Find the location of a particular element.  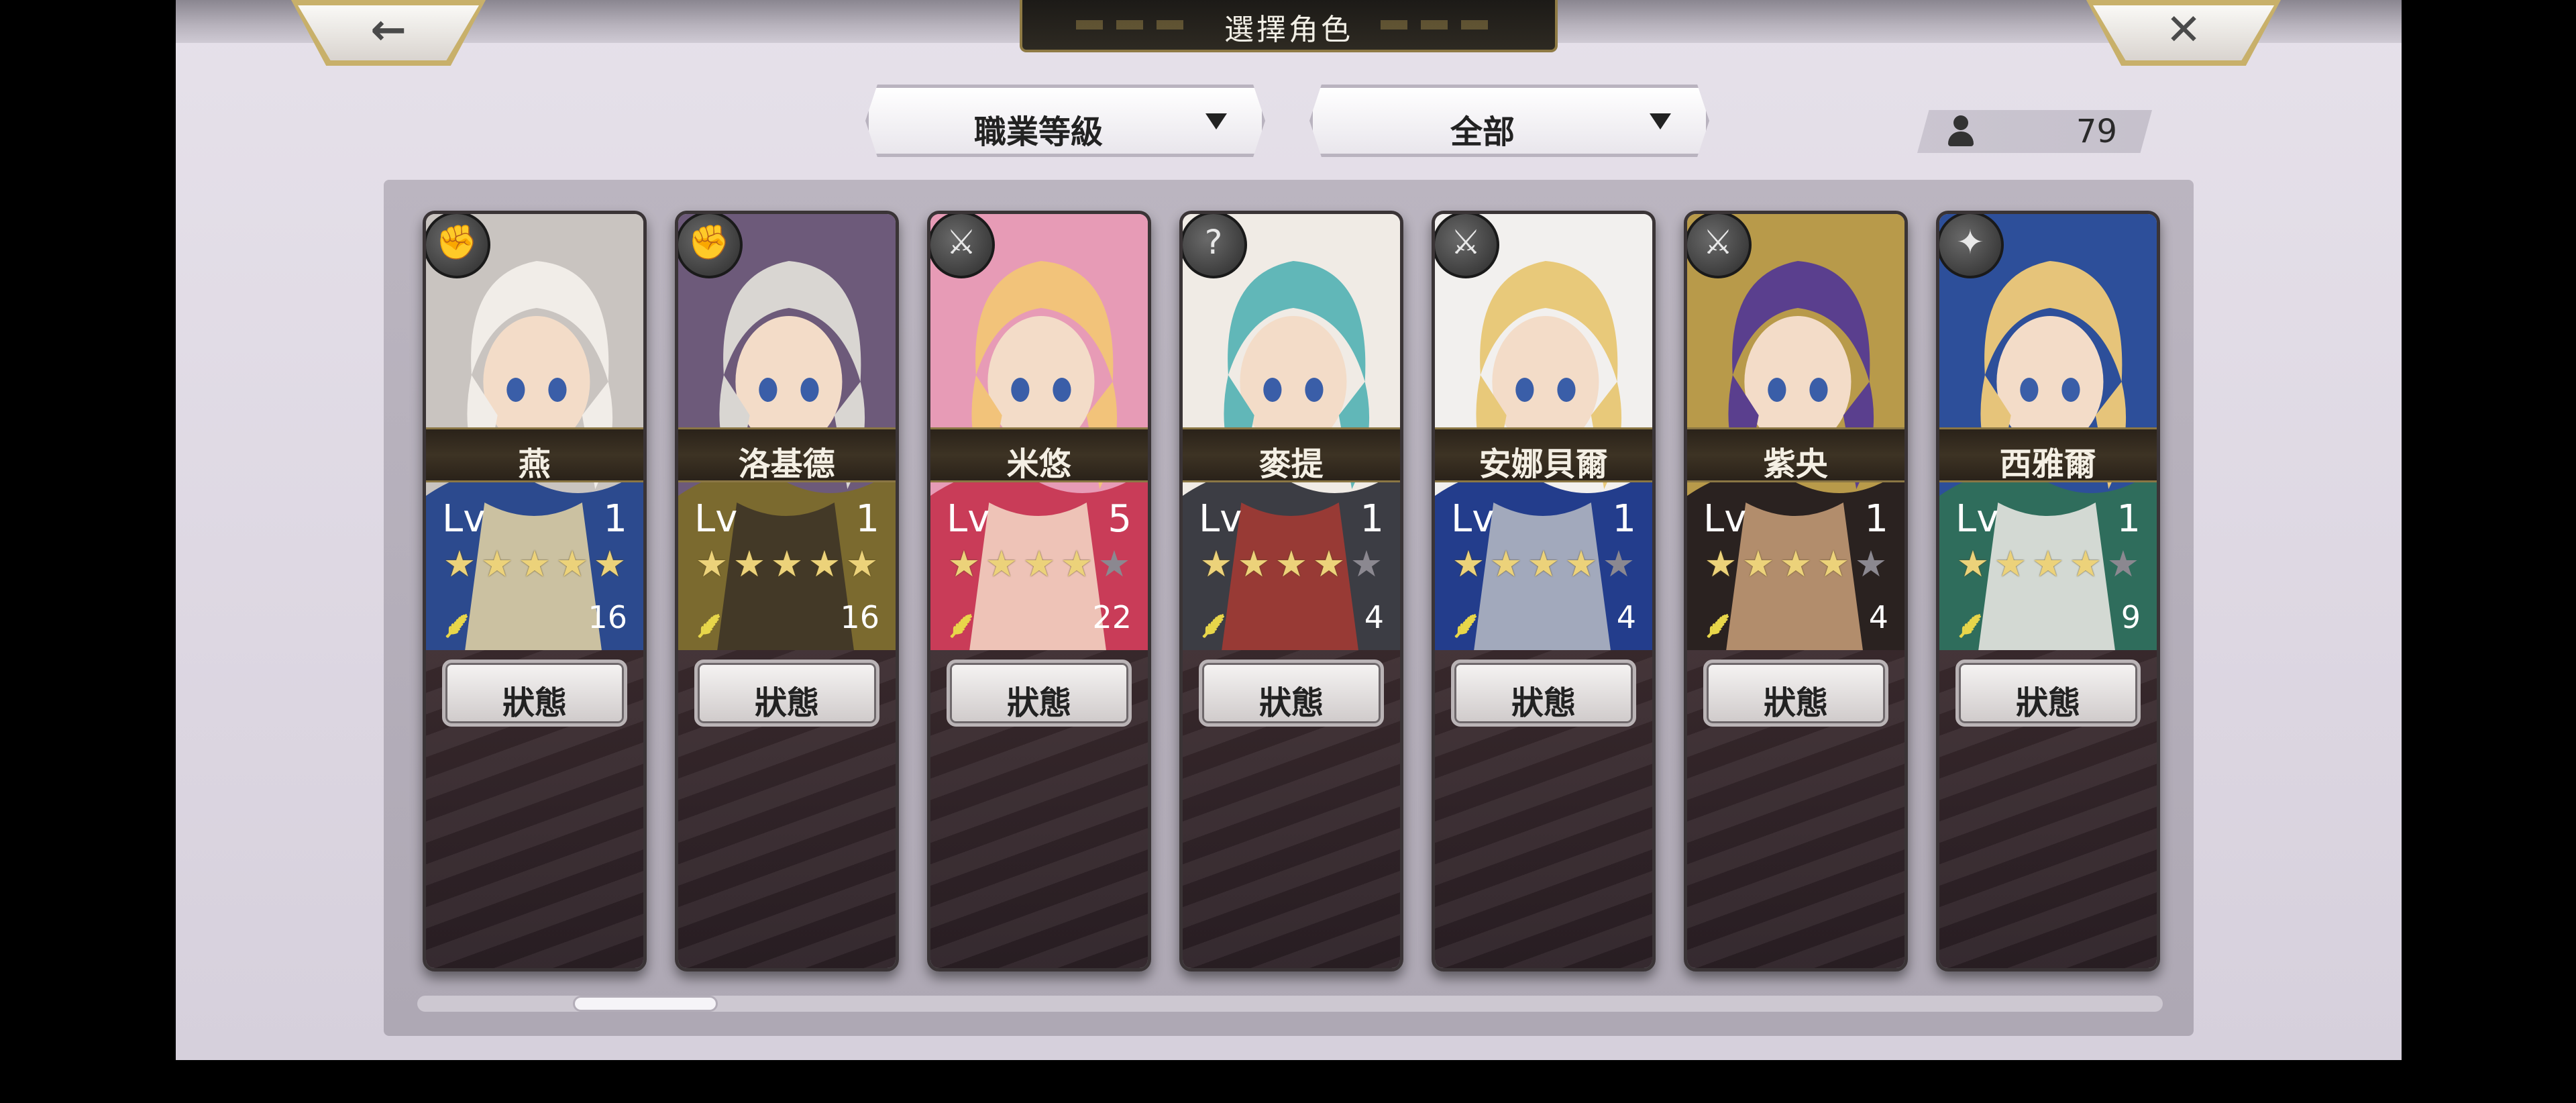

character-name-bar: 西雅爾 is located at coordinates (2048, 455).